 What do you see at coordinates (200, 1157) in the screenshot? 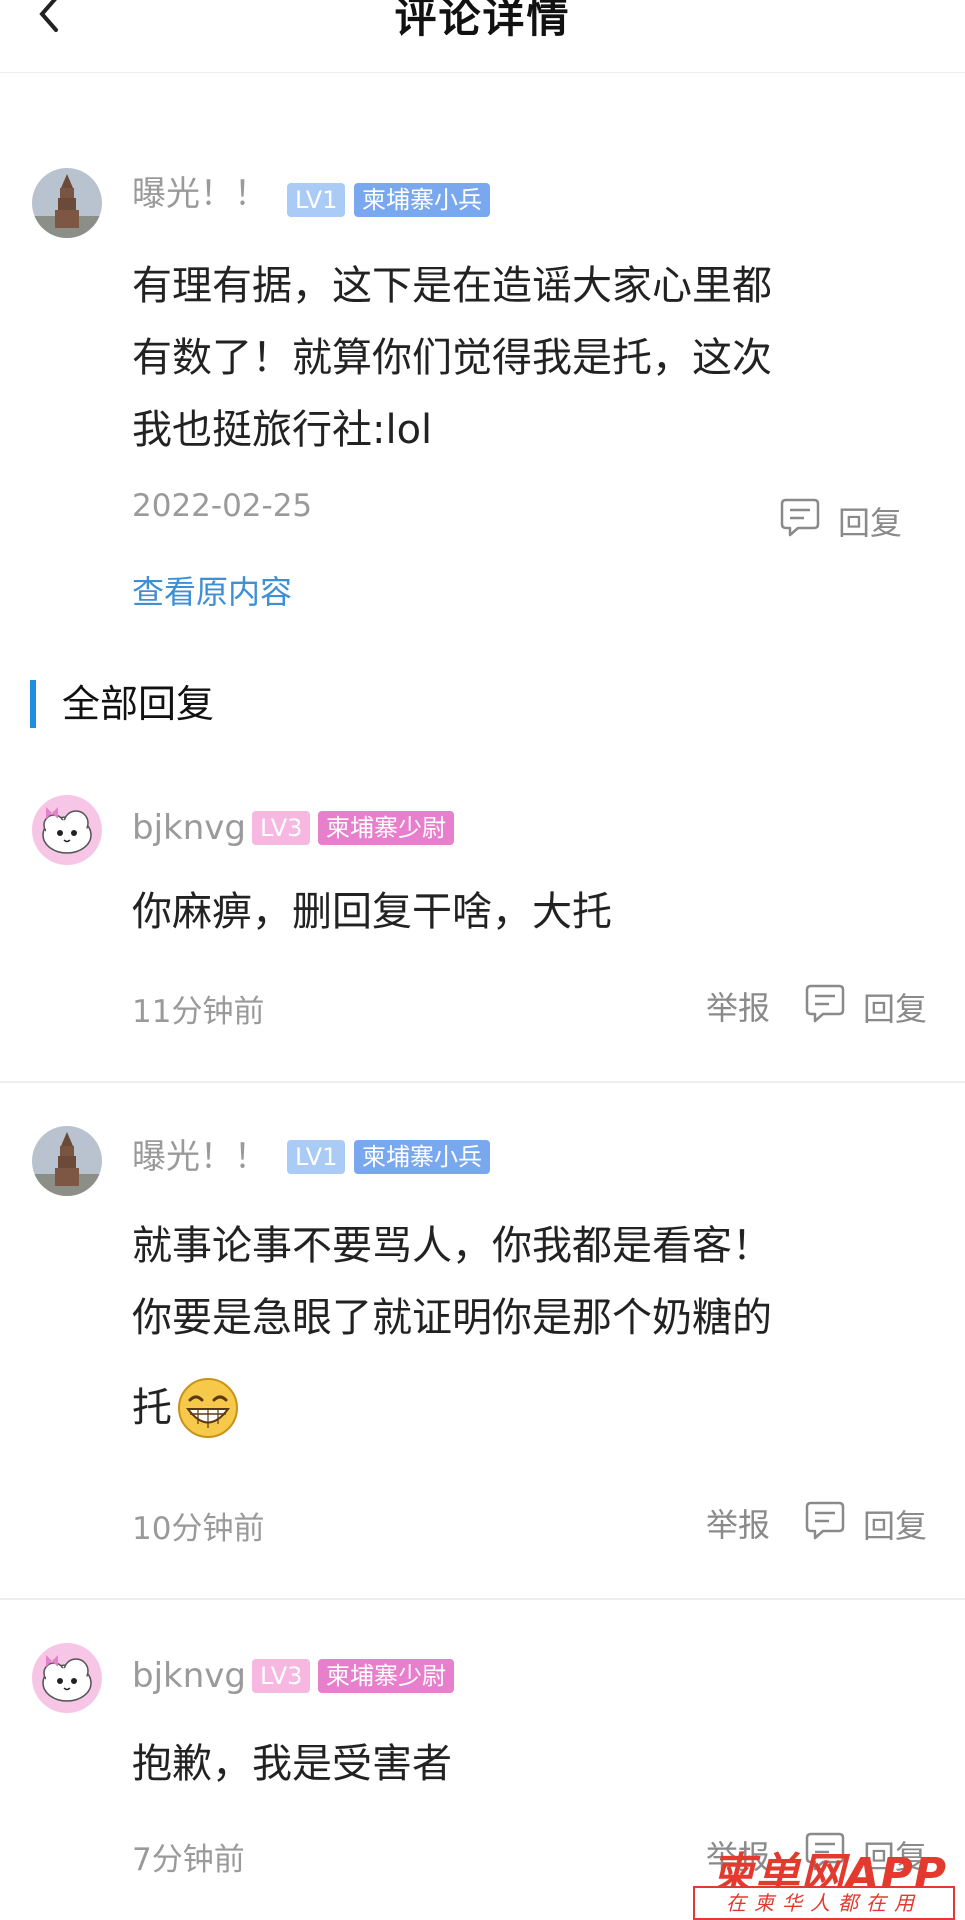
I see `reply-username: 曝光！！` at bounding box center [200, 1157].